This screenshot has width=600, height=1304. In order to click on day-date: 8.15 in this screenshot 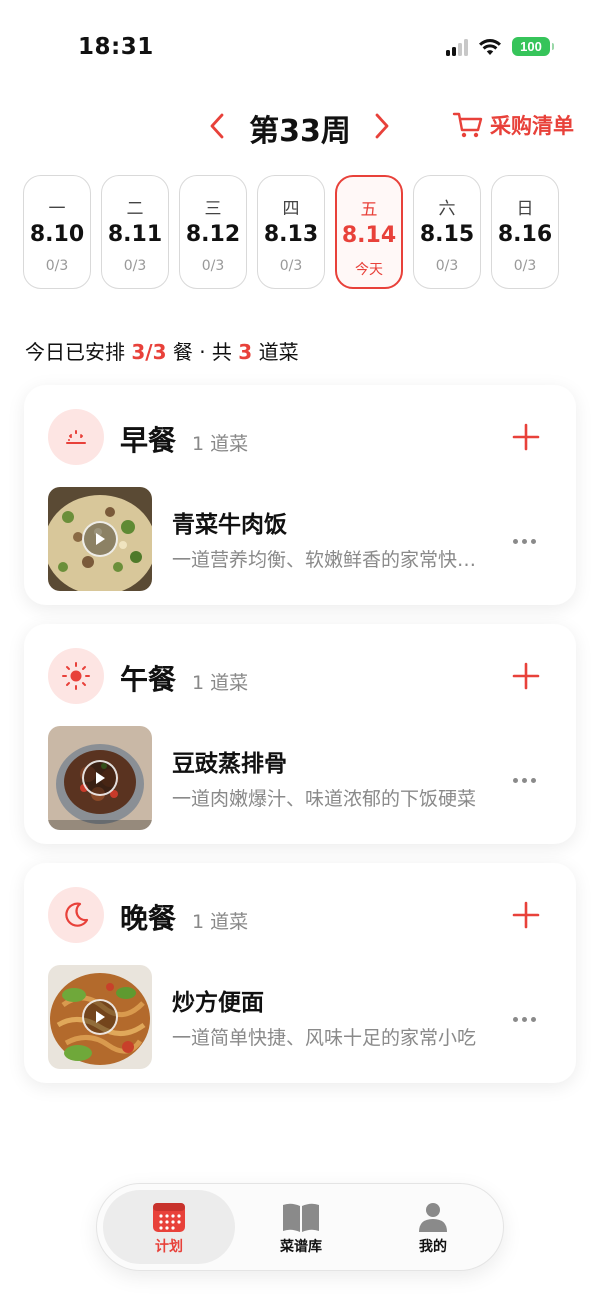, I will do `click(447, 234)`.